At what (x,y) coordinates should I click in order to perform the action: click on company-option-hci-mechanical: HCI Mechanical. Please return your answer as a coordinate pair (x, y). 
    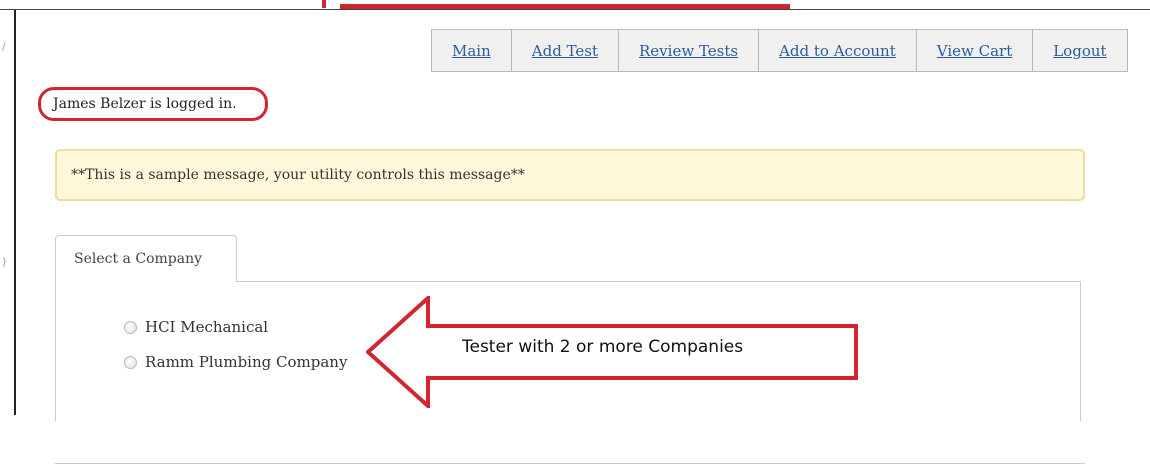
    Looking at the image, I should click on (196, 327).